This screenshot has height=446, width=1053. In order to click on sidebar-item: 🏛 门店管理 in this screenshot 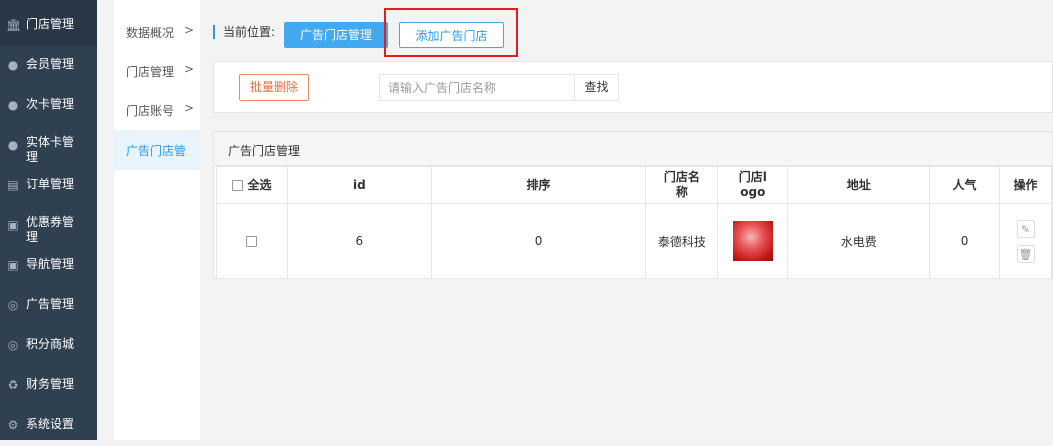, I will do `click(48, 23)`.